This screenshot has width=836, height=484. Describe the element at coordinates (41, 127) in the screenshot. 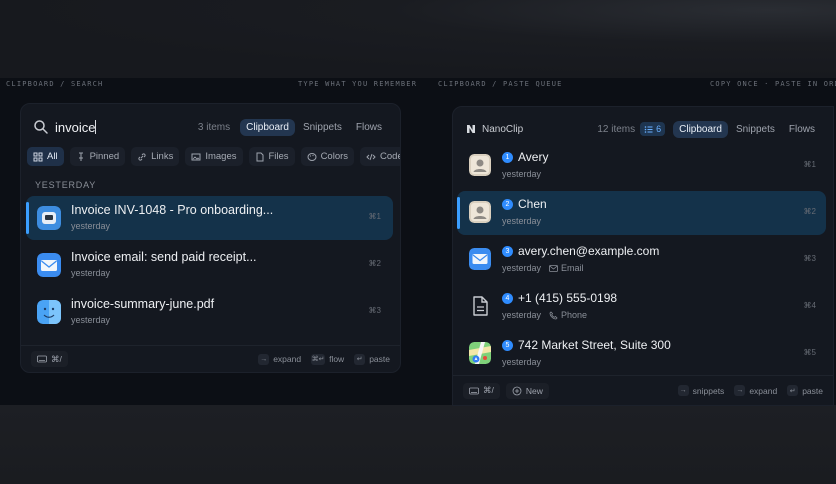

I see `search-icon` at that location.